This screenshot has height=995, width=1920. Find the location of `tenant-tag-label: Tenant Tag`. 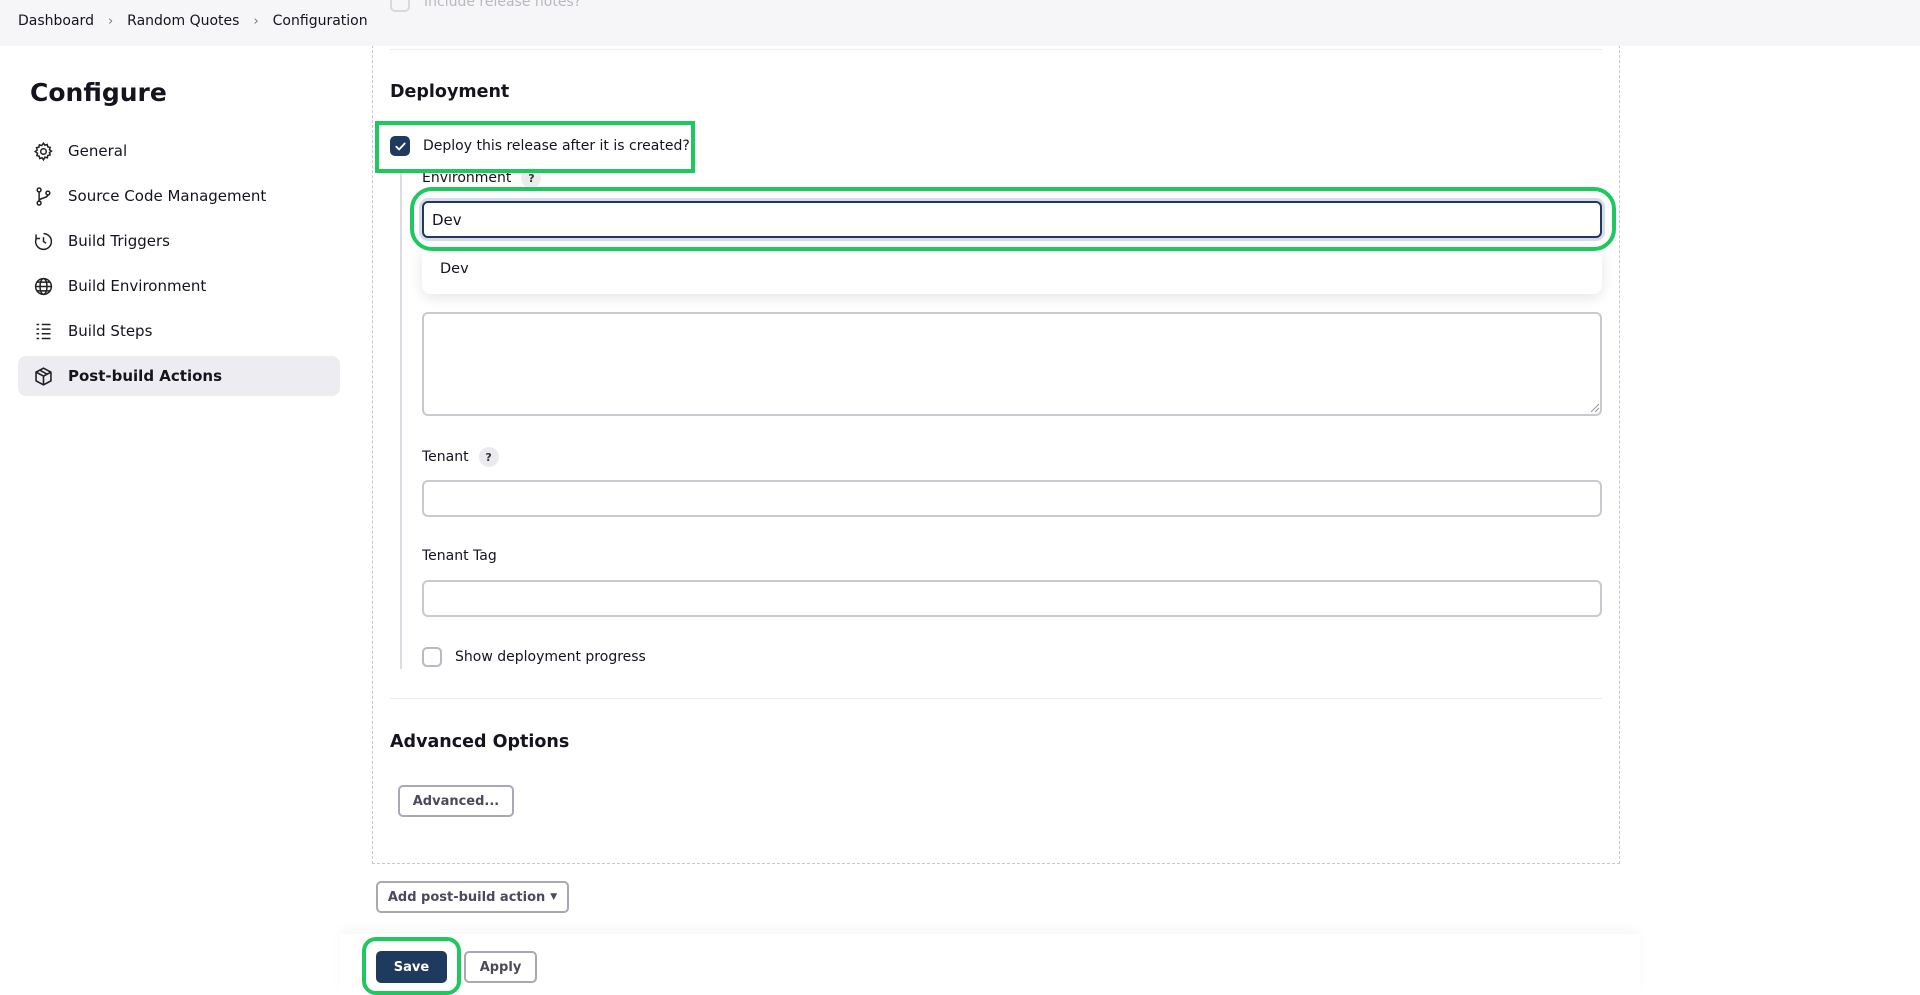

tenant-tag-label: Tenant Tag is located at coordinates (459, 556).